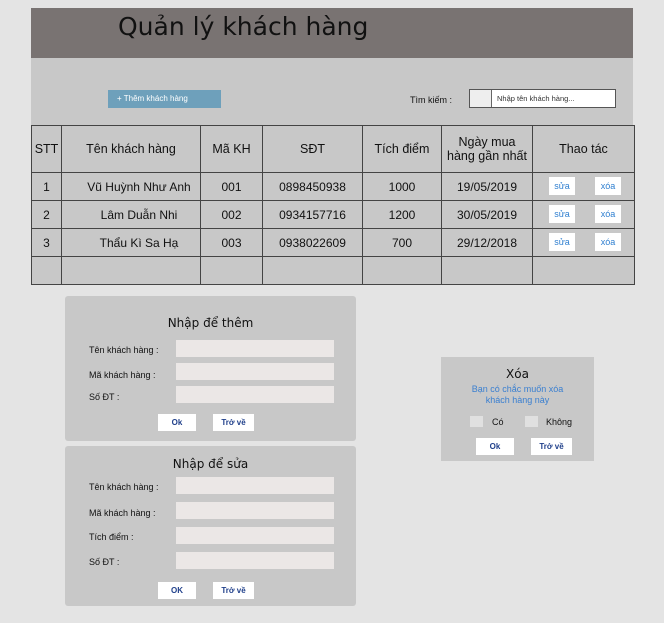 This screenshot has height=623, width=664. Describe the element at coordinates (255, 371) in the screenshot. I see `add-code-input` at that location.